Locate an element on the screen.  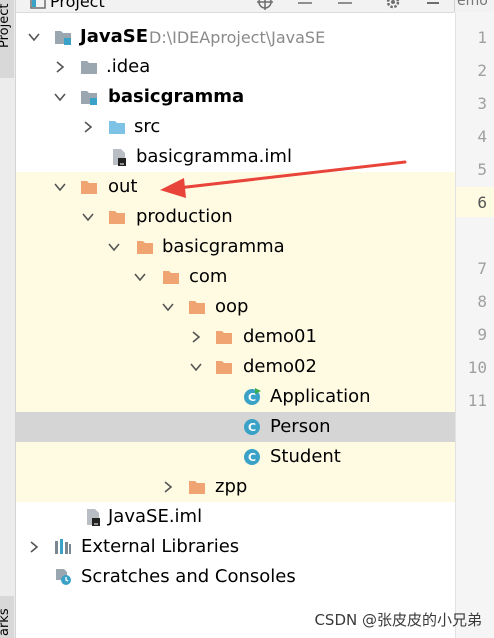
line-number: 5 is located at coordinates (482, 169).